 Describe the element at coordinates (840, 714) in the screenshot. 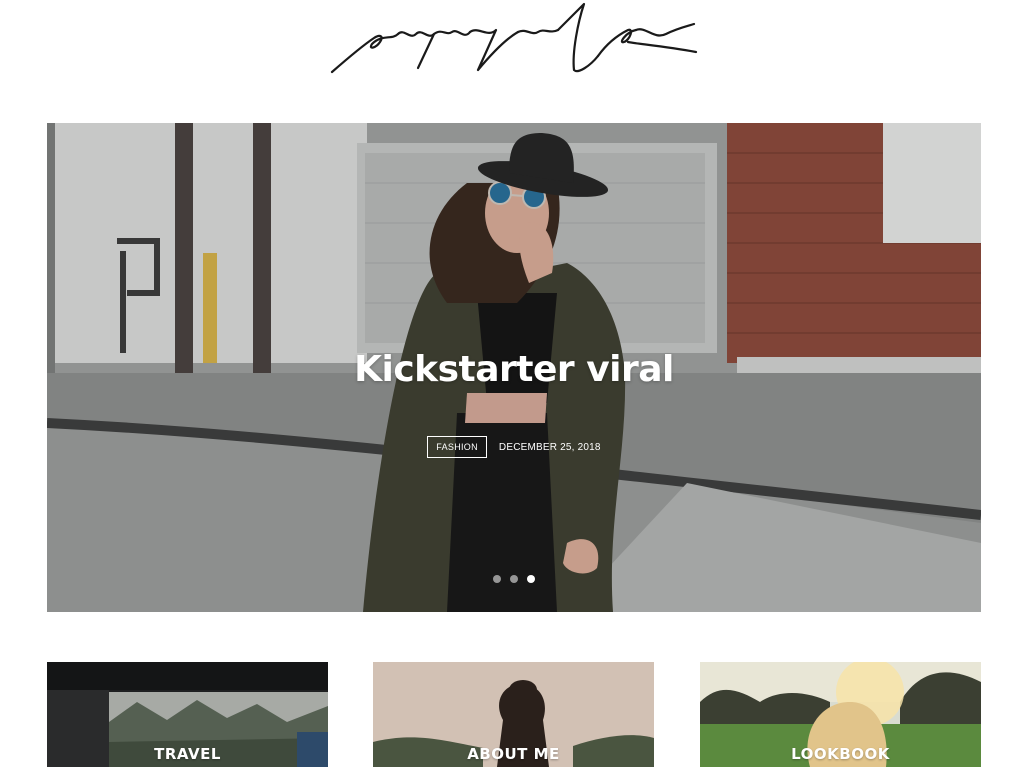

I see `category-tile-lookbook: LOOKBOOK` at that location.